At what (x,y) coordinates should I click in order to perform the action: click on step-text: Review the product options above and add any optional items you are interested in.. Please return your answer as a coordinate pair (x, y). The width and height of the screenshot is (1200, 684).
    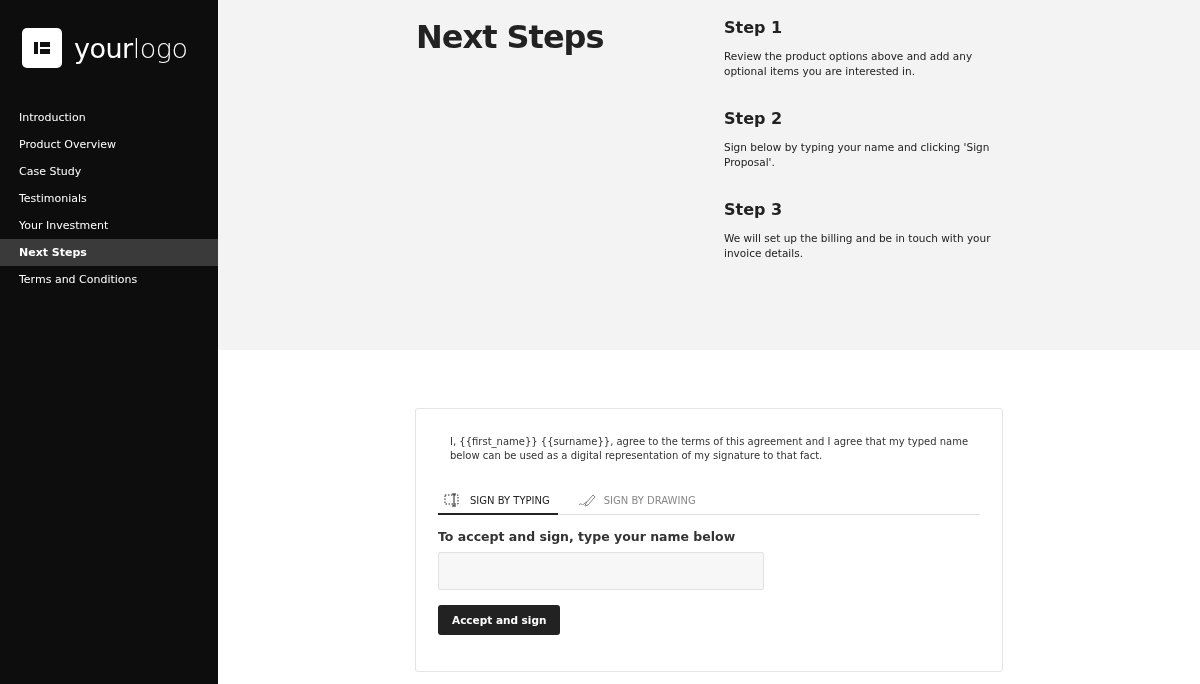
    Looking at the image, I should click on (849, 64).